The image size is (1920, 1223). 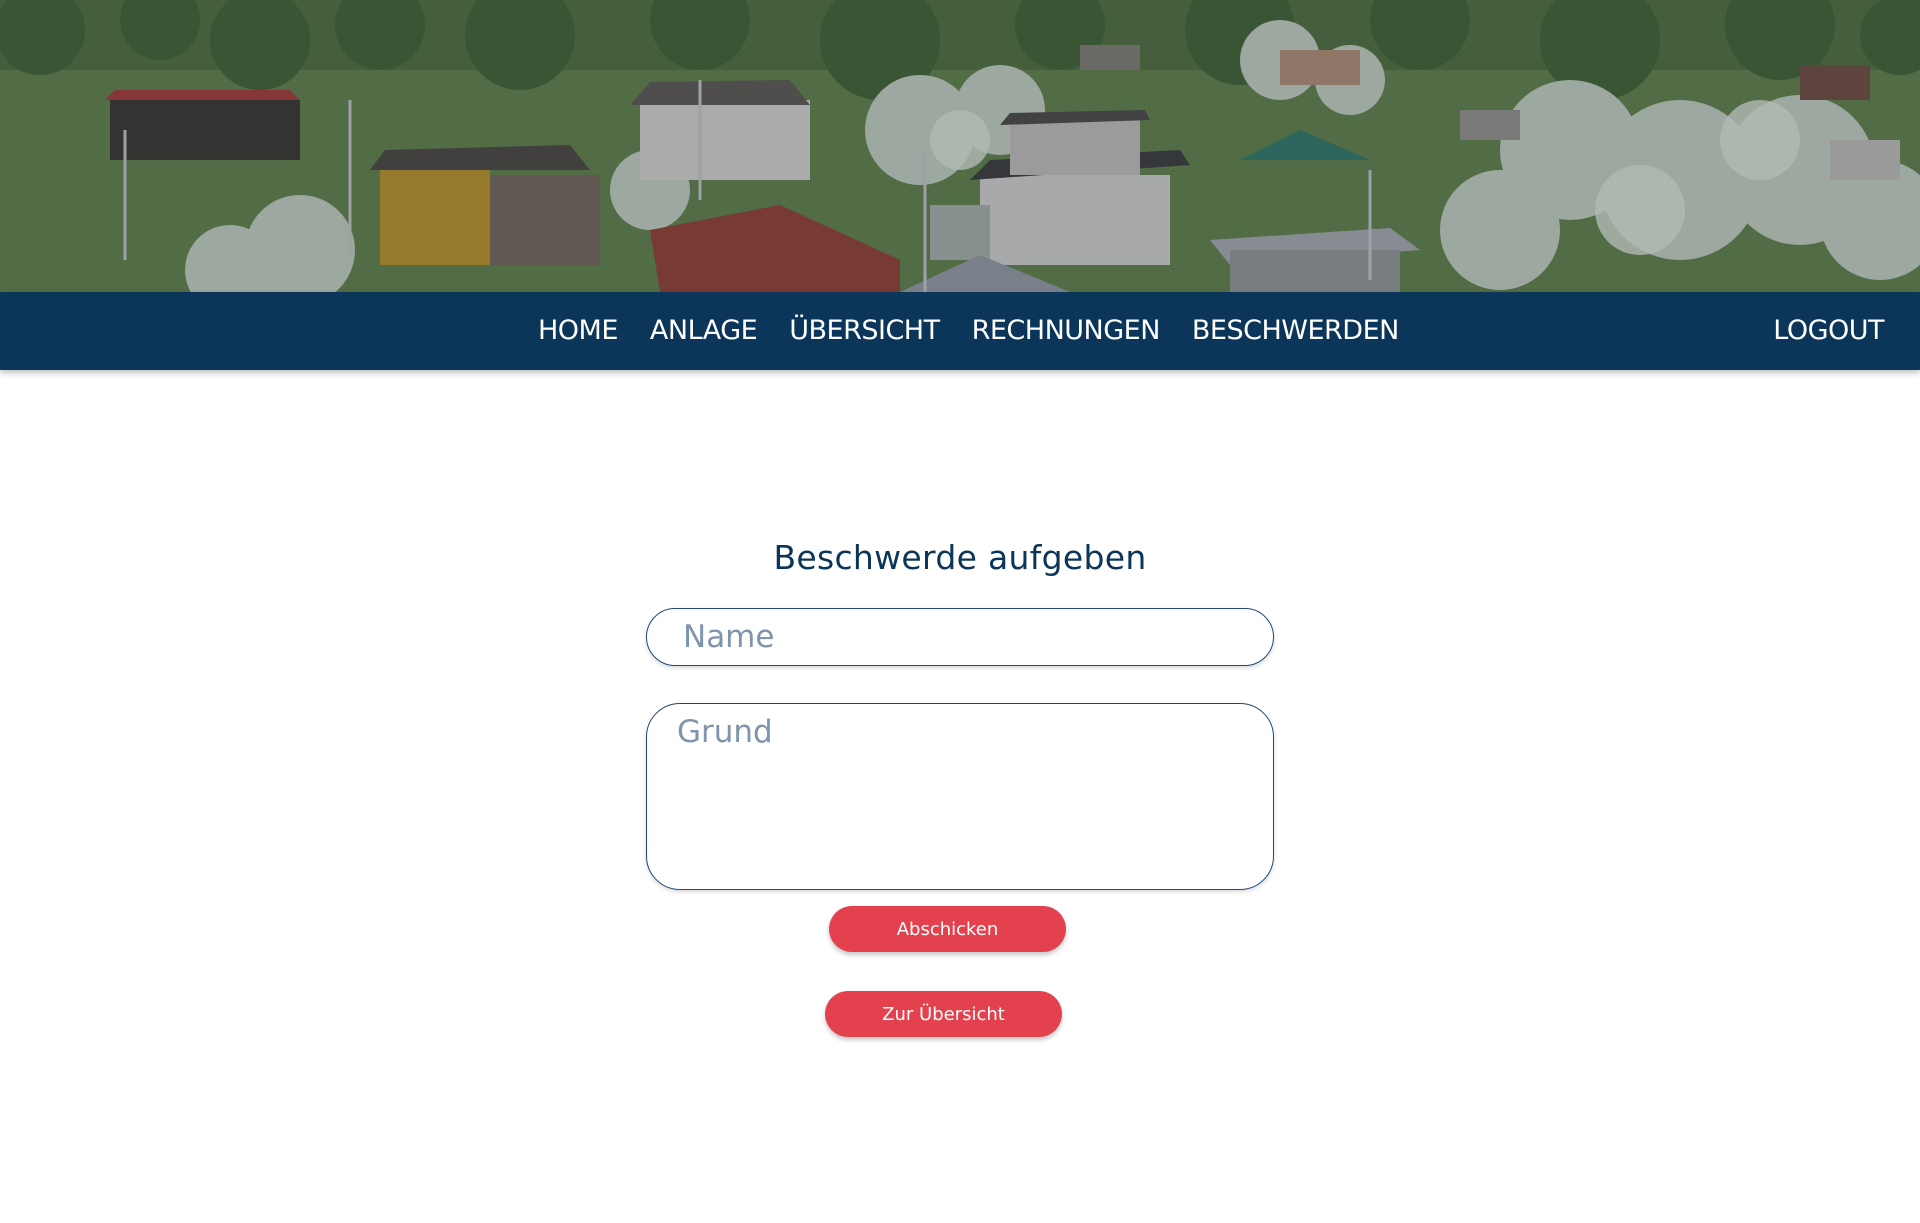 I want to click on nav-item-uebersicht: ÜBERSICHT, so click(x=864, y=331).